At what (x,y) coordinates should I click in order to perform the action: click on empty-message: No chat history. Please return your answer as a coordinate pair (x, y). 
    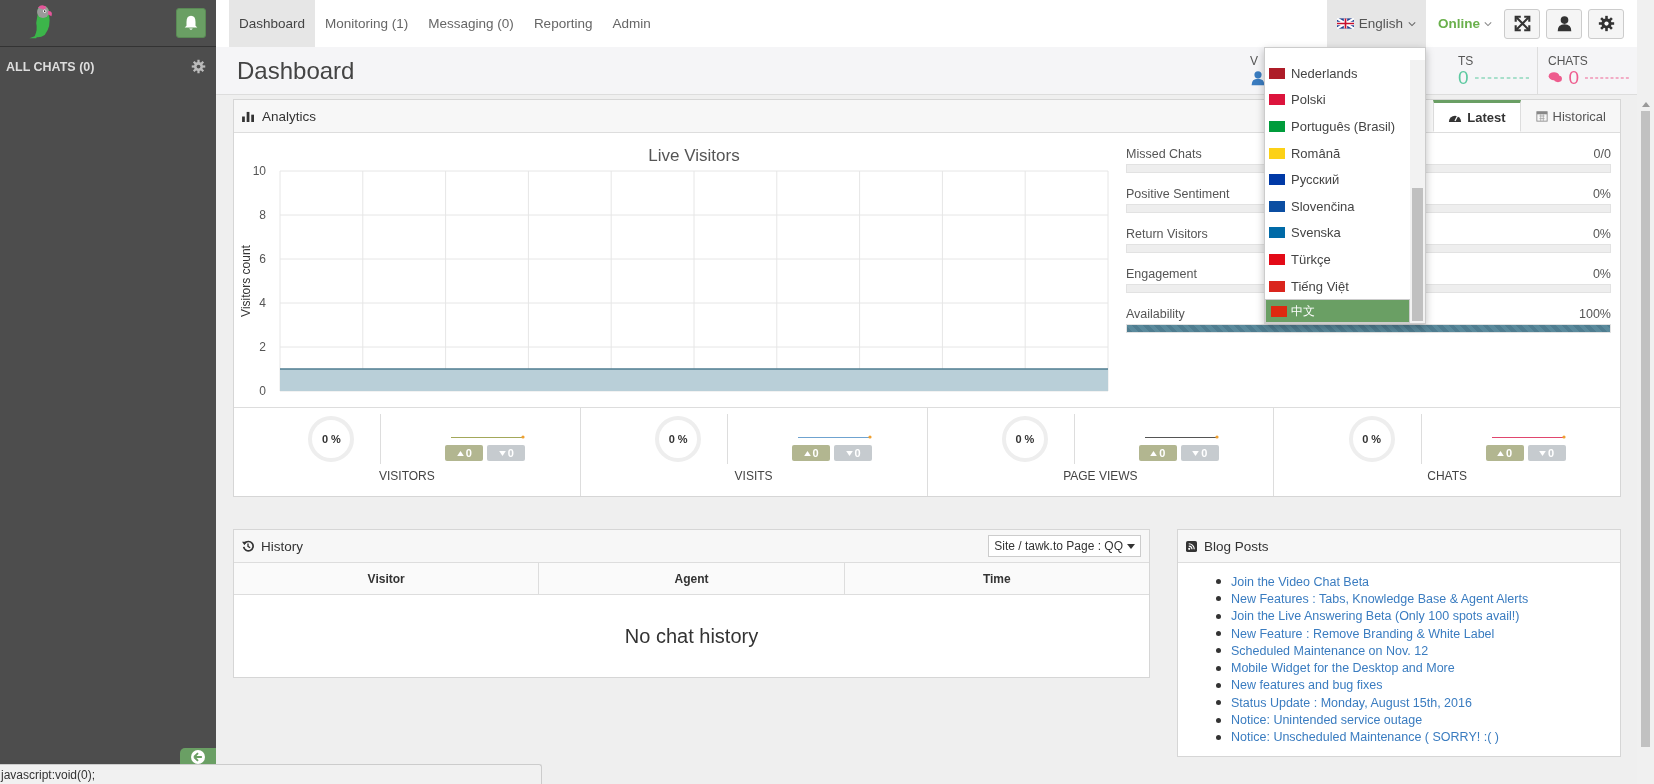
    Looking at the image, I should click on (691, 636).